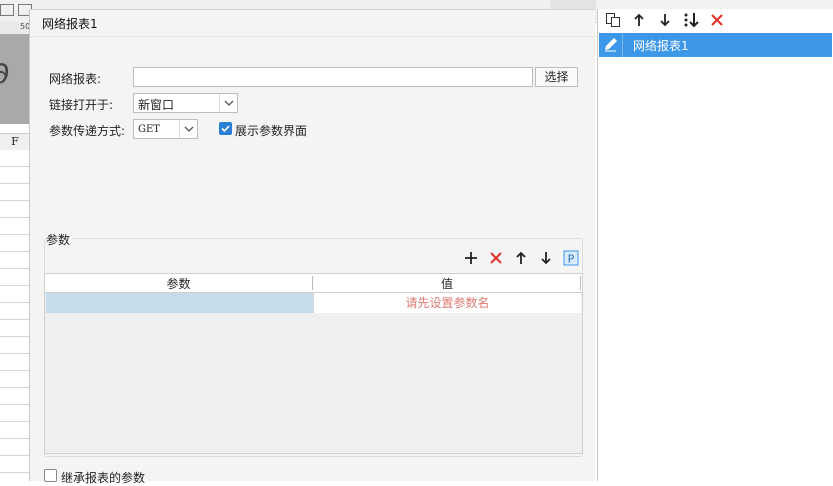  What do you see at coordinates (5, 73) in the screenshot?
I see `link-icon: ∂` at bounding box center [5, 73].